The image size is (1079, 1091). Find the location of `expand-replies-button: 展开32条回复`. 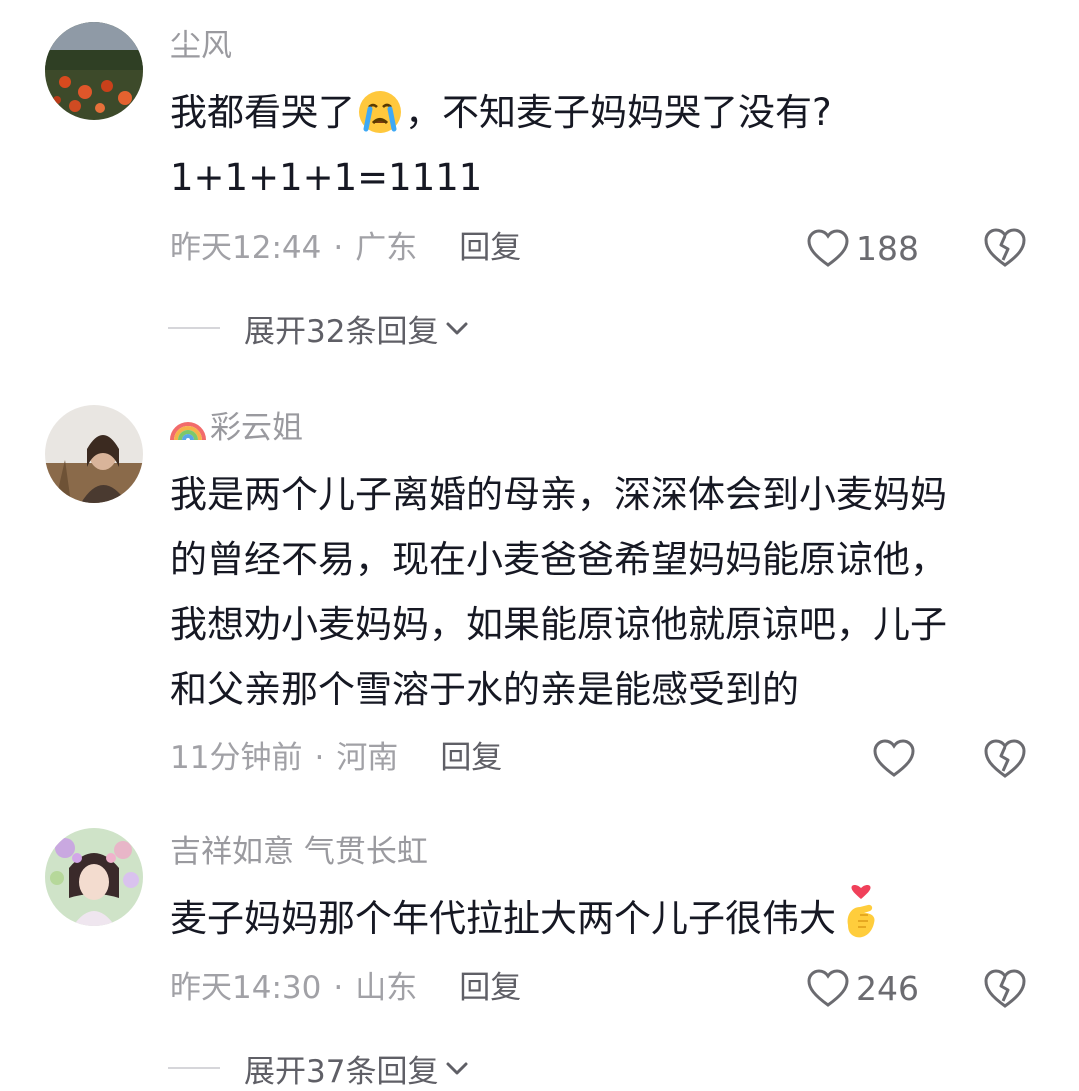

expand-replies-button: 展开32条回复 is located at coordinates (319, 329).